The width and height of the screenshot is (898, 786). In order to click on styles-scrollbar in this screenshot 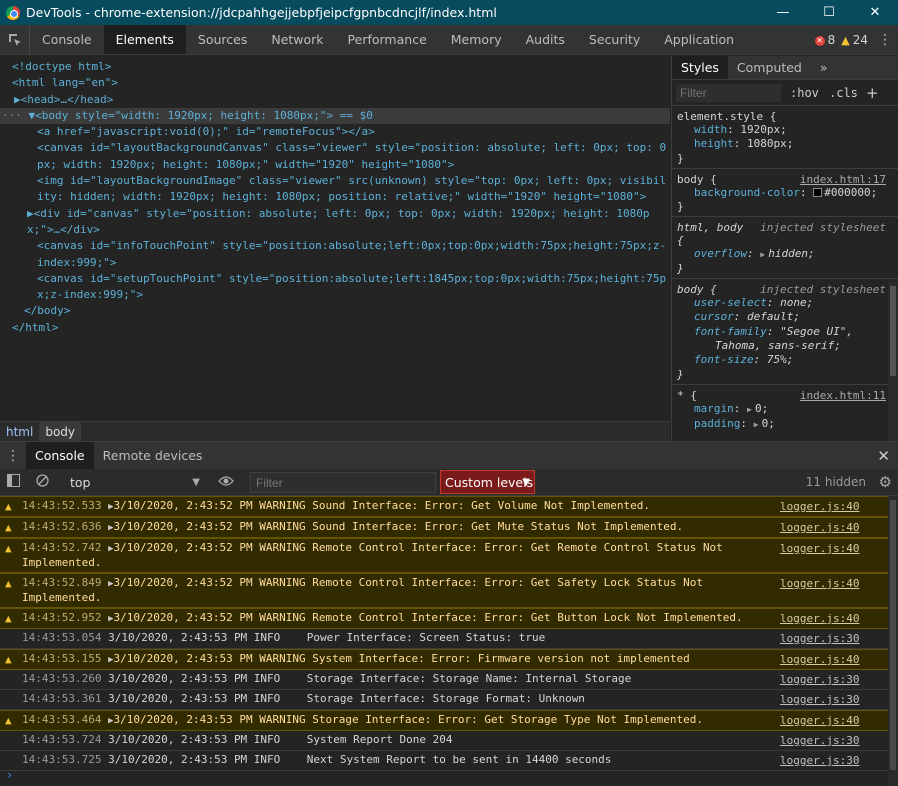, I will do `click(893, 361)`.